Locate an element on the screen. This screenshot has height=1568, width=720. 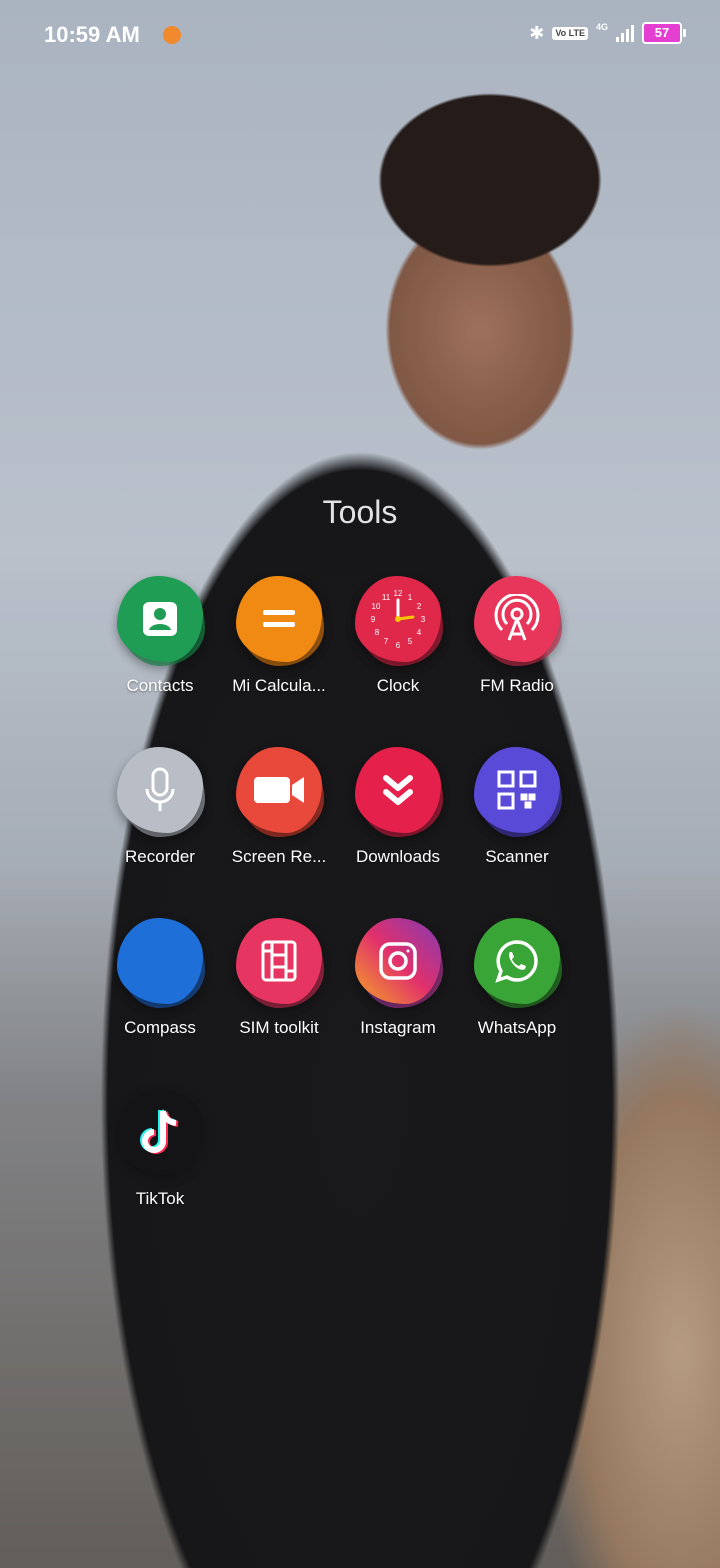
svg-text: 3 is located at coordinates (423, 619).